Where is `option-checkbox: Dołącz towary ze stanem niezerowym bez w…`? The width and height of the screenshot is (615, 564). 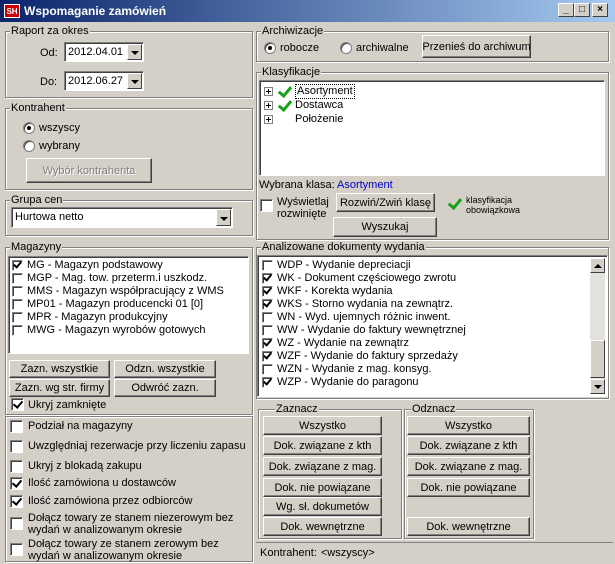
option-checkbox: Dołącz towary ze stanem niezerowym bez w… is located at coordinates (128, 524).